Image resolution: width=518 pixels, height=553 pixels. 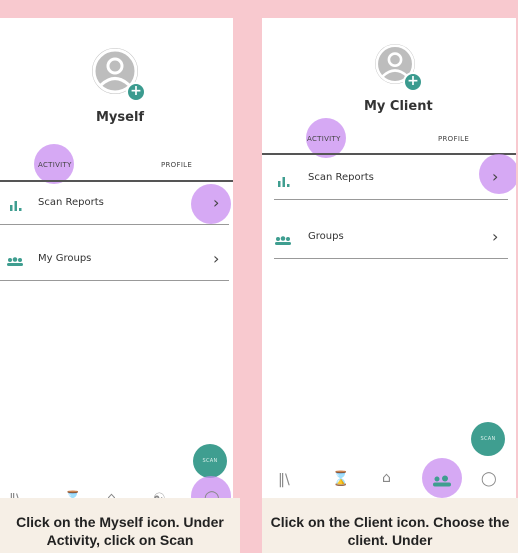 I want to click on my-groups-item: My Groups, so click(x=64, y=258).